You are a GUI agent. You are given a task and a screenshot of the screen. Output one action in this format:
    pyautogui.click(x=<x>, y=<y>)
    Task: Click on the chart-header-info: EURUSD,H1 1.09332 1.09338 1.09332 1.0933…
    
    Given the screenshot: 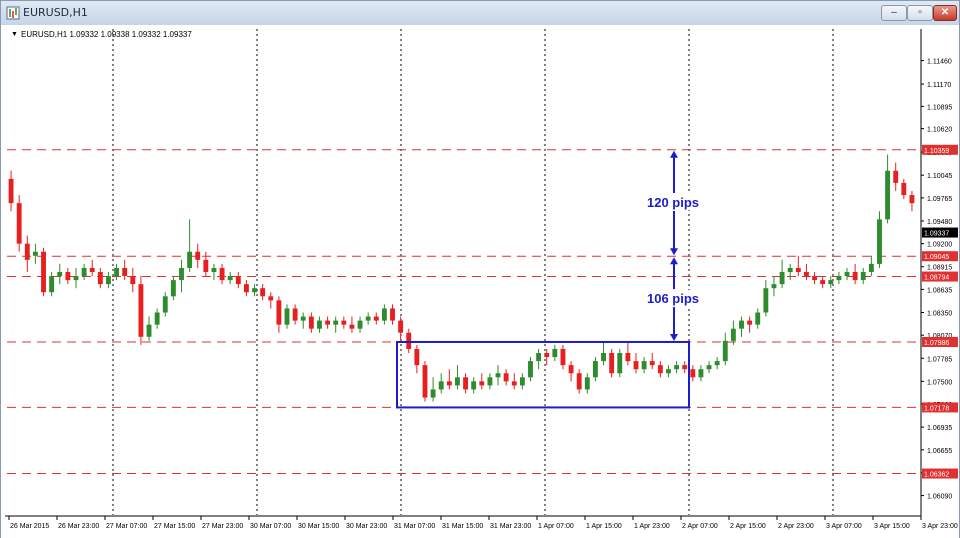 What is the action you would take?
    pyautogui.click(x=106, y=34)
    